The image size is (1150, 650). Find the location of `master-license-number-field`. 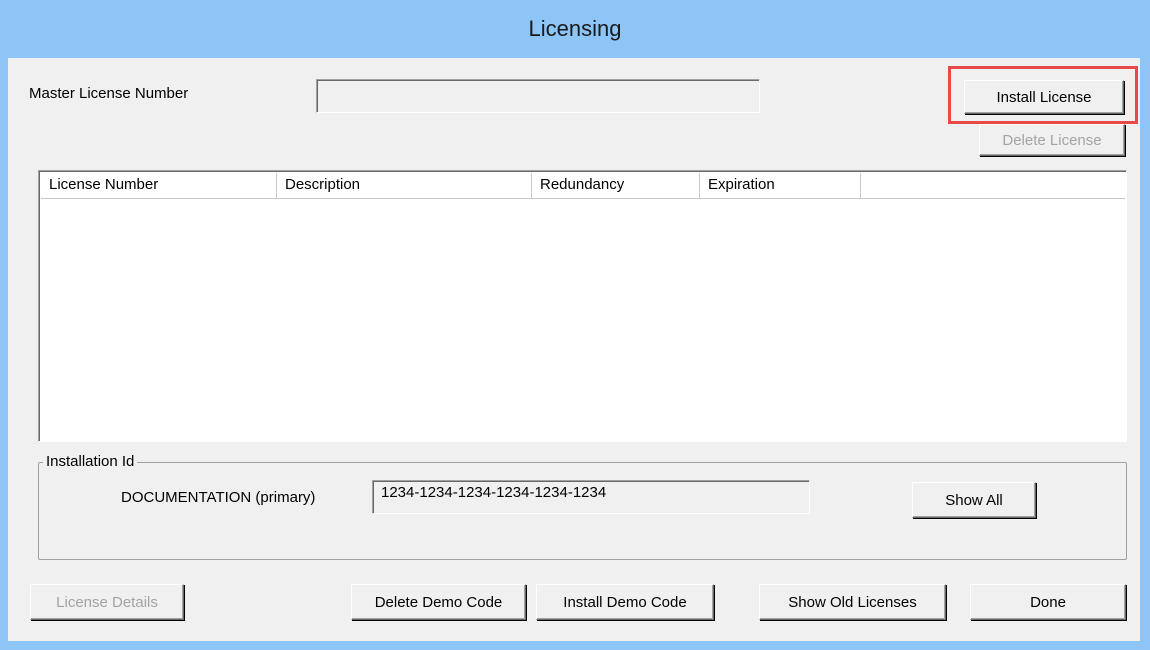

master-license-number-field is located at coordinates (538, 96).